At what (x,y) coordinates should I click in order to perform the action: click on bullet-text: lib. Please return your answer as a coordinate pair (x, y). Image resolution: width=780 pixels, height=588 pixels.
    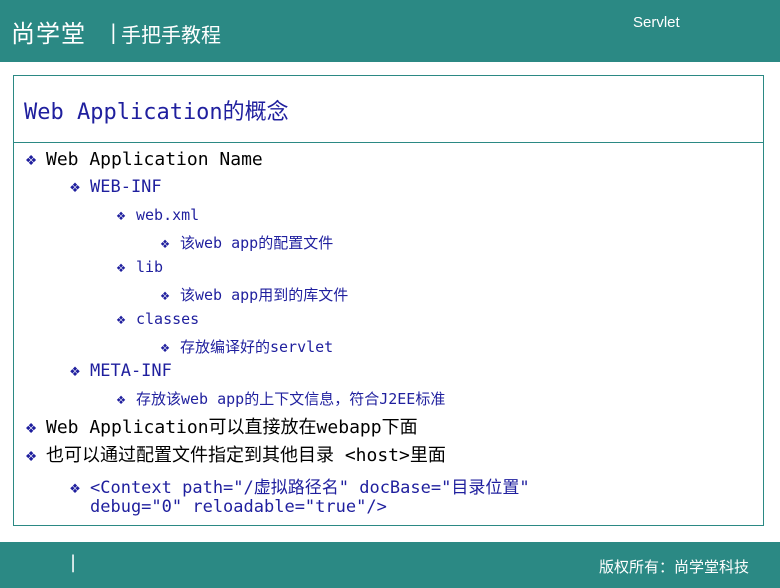
    Looking at the image, I should click on (150, 267).